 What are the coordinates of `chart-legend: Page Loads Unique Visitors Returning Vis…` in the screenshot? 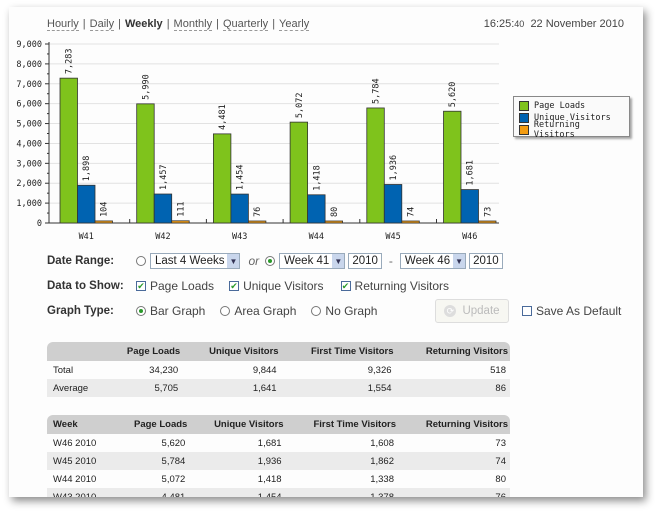 It's located at (571, 118).